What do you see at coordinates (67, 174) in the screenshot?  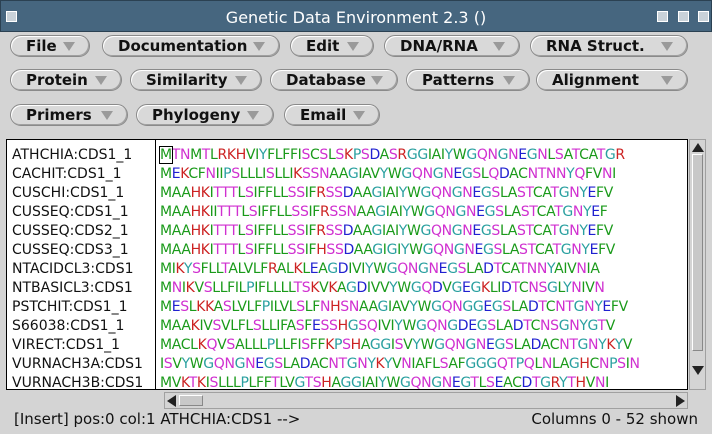 I see `sequence-name: CACHIT:CDS1_1` at bounding box center [67, 174].